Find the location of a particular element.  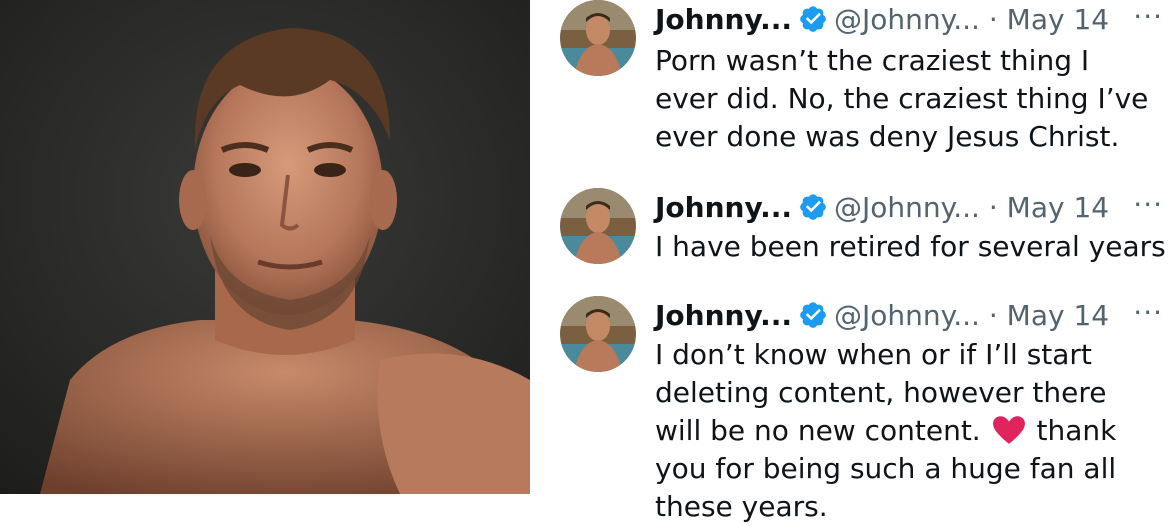

heart-icon is located at coordinates (1009, 430).